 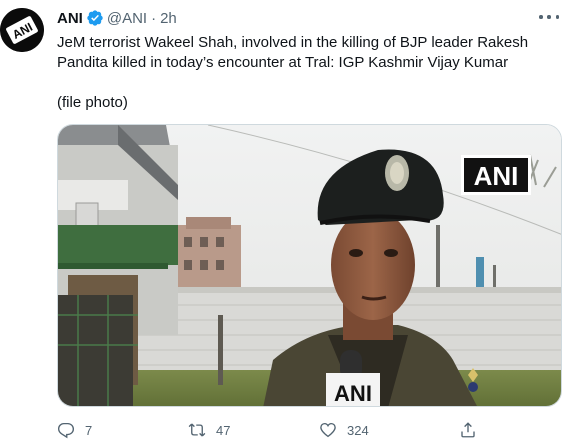 I want to click on reply-icon, so click(x=66, y=430).